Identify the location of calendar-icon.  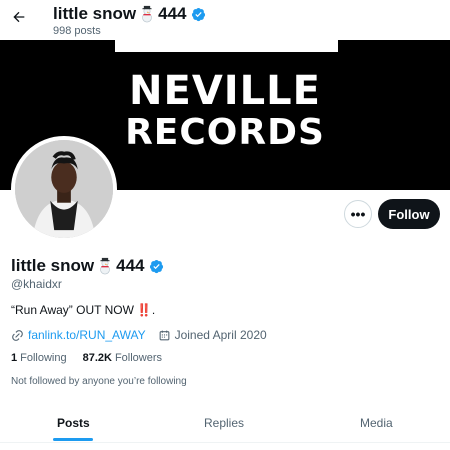
(164, 335).